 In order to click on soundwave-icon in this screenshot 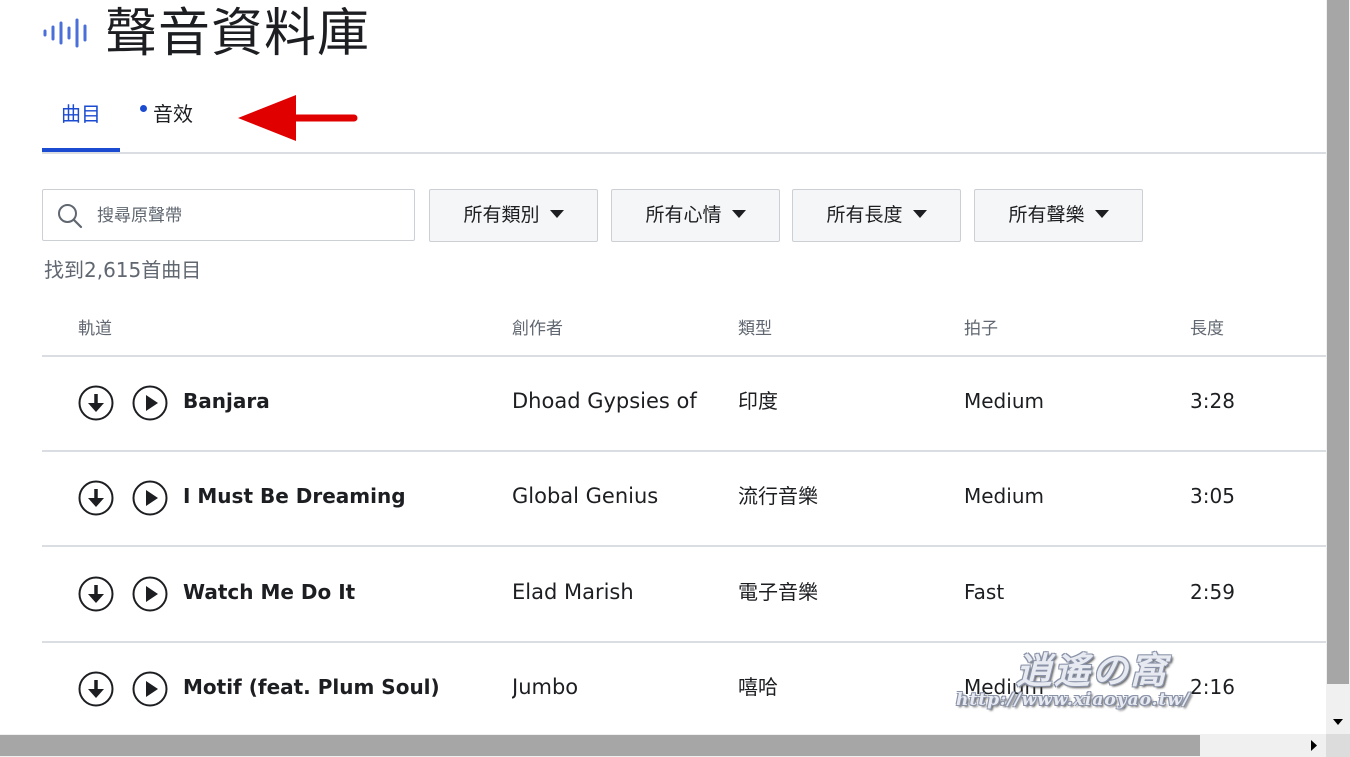, I will do `click(65, 33)`.